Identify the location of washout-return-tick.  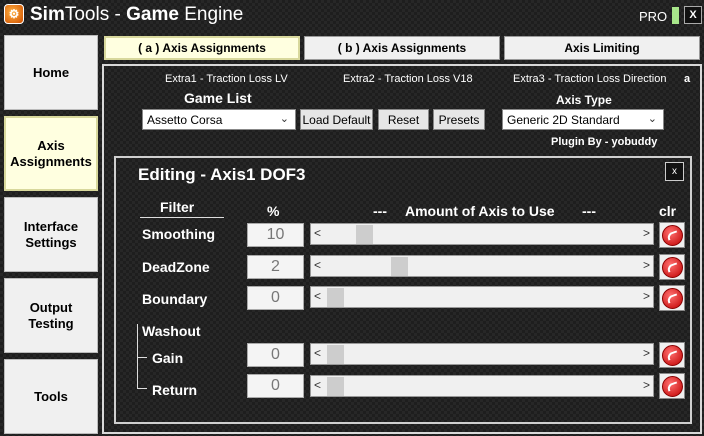
(142, 388).